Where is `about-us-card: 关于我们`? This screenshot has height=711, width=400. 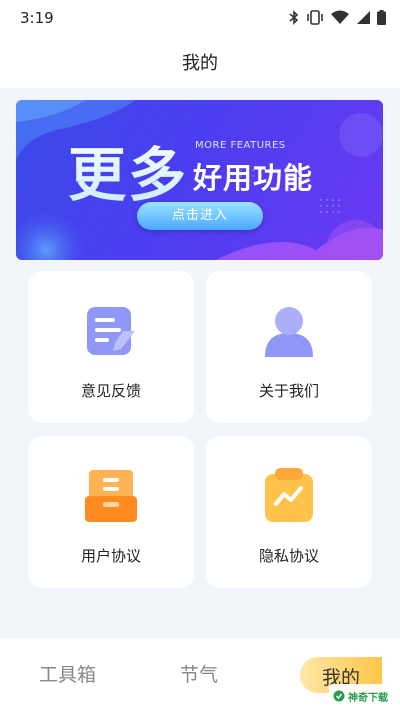 about-us-card: 关于我们 is located at coordinates (289, 347).